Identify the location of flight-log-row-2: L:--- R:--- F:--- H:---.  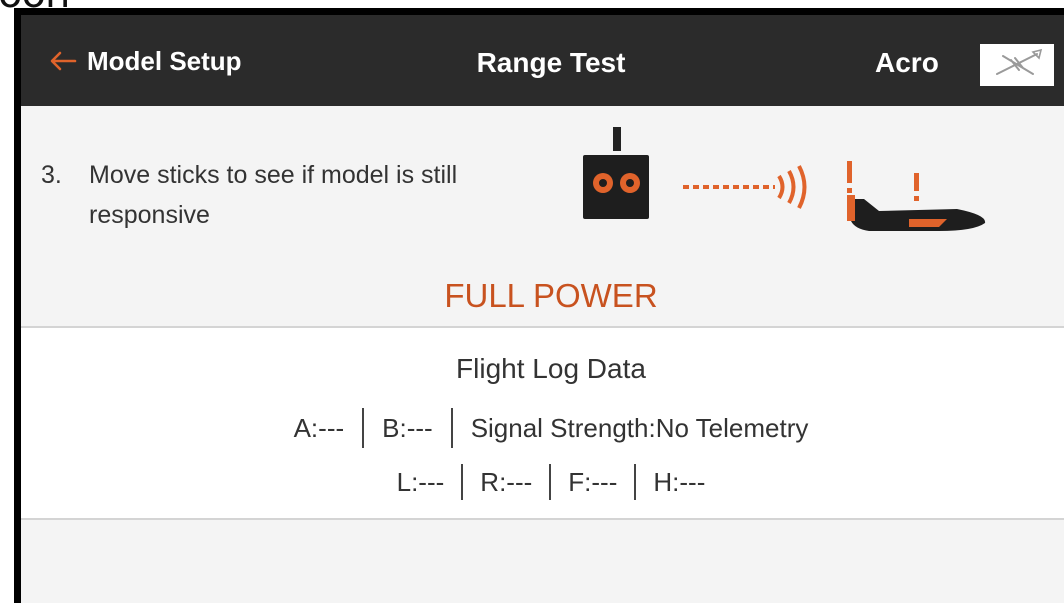
(542, 482).